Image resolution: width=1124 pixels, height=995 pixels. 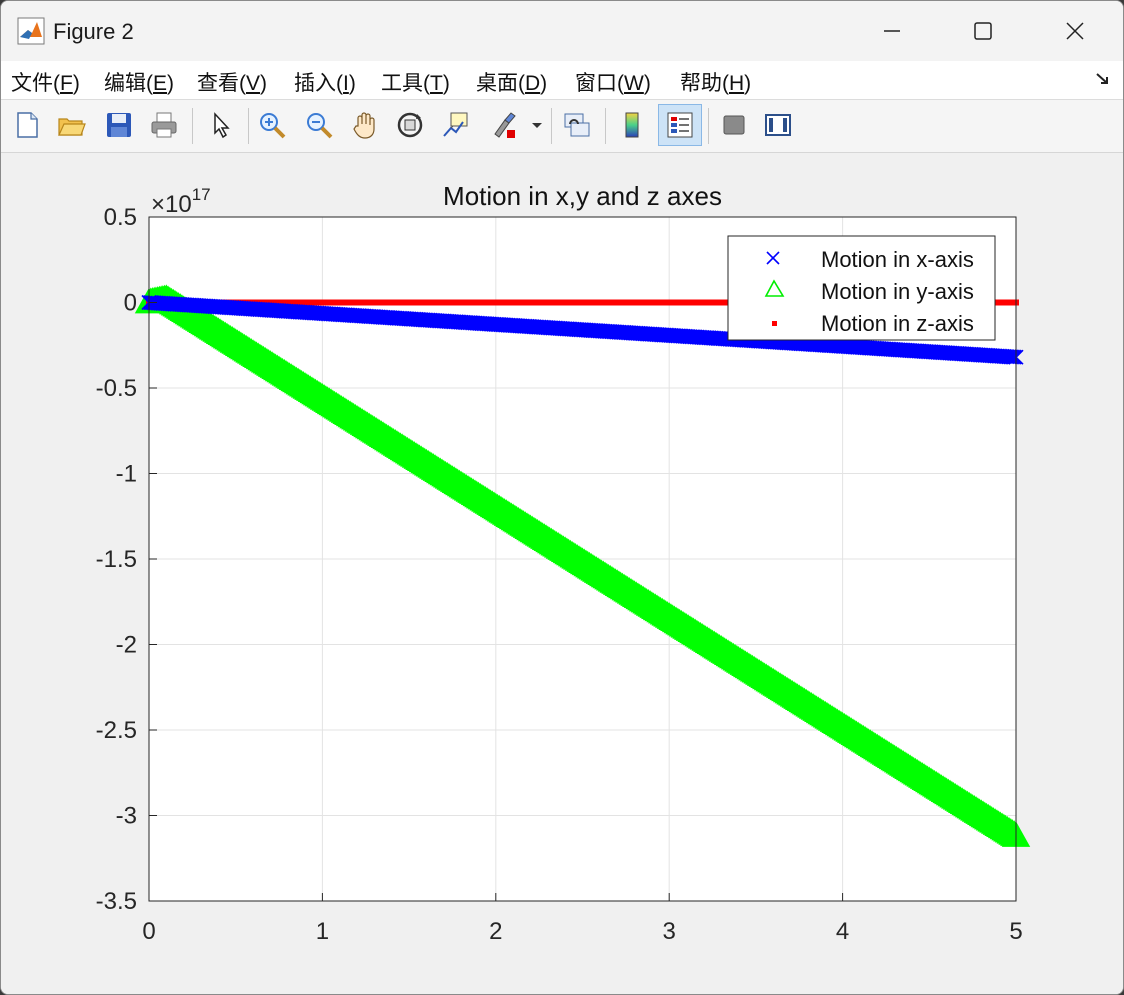 I want to click on colorbar-icon, so click(x=632, y=125).